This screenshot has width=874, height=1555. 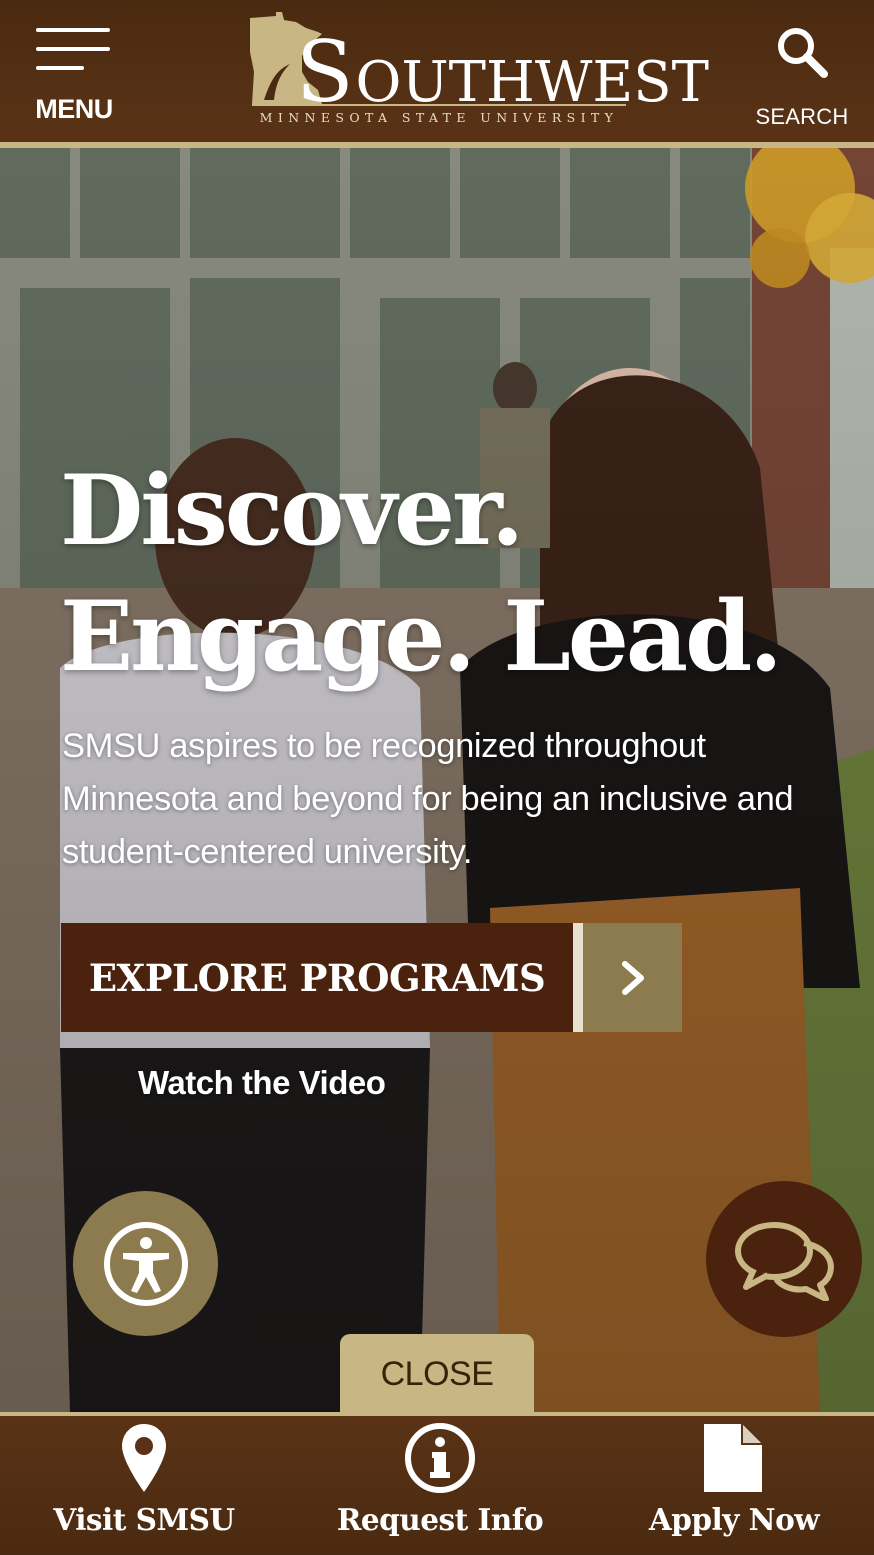 What do you see at coordinates (502, 72) in the screenshot?
I see `logo-wordmark: SOUTHWEST` at bounding box center [502, 72].